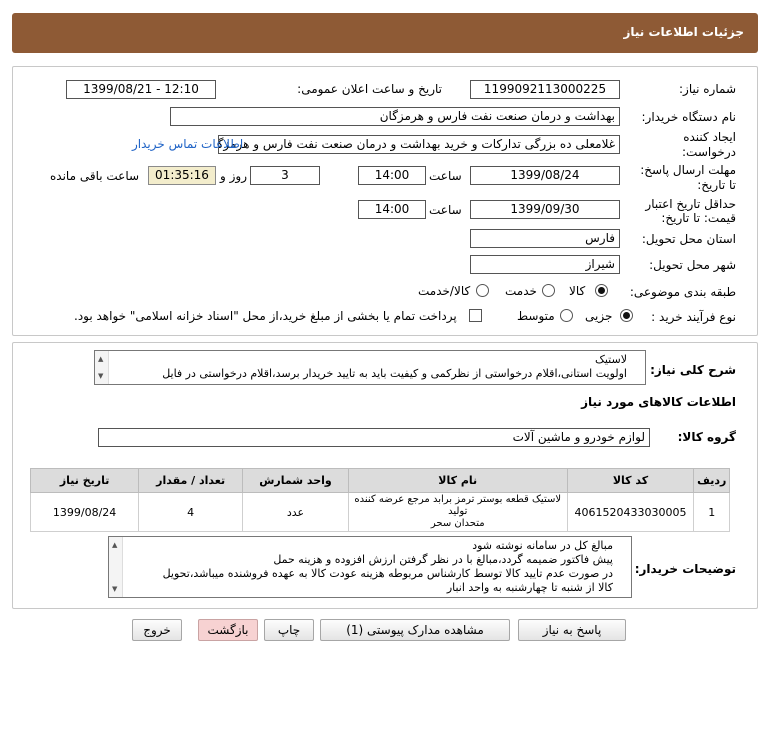 The image size is (770, 745). Describe the element at coordinates (658, 402) in the screenshot. I see `goods-section-title: اطلاعات کالاهای مورد نیاز` at that location.